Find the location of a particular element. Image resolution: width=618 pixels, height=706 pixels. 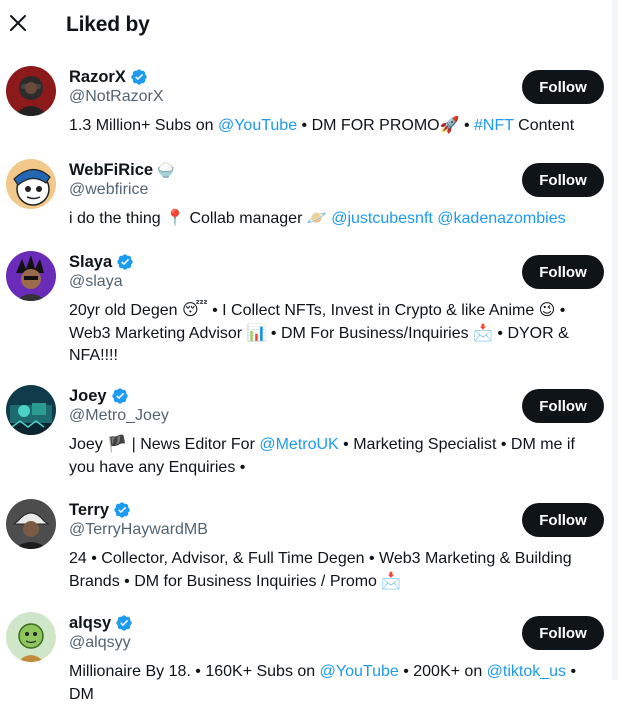

bio-link: @MetroUK is located at coordinates (298, 444).